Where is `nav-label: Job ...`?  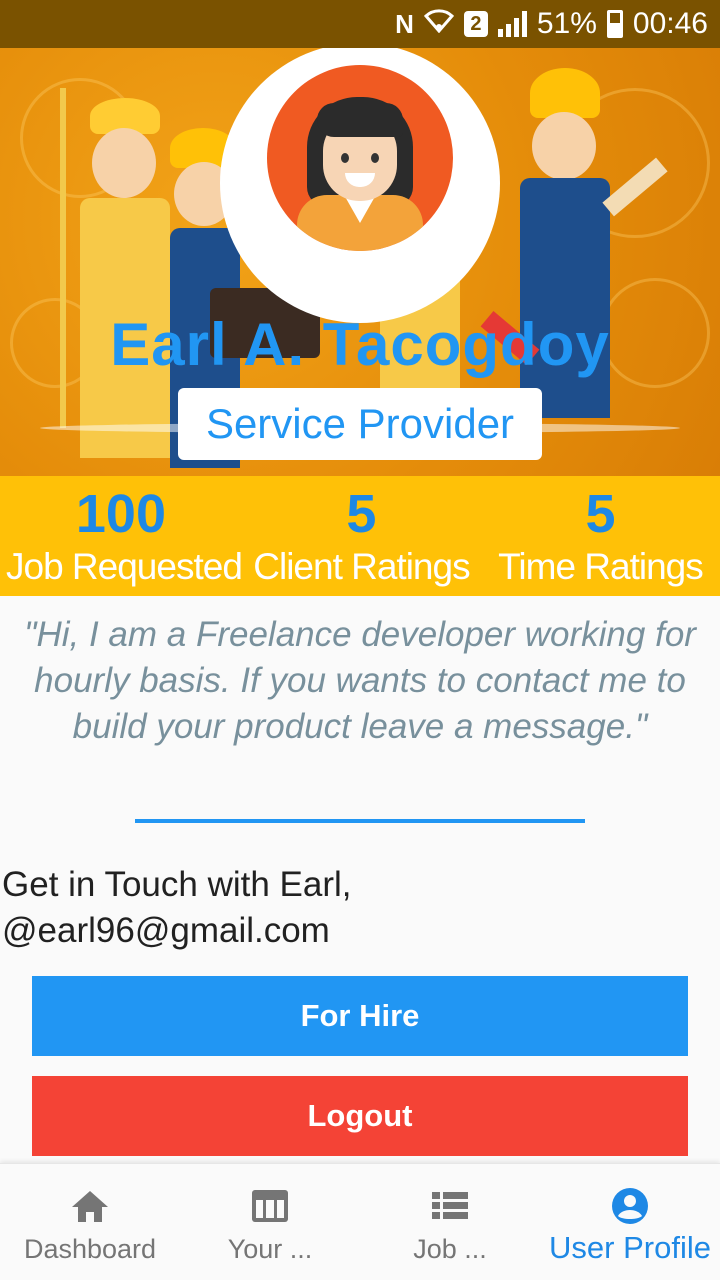
nav-label: Job ... is located at coordinates (450, 1249).